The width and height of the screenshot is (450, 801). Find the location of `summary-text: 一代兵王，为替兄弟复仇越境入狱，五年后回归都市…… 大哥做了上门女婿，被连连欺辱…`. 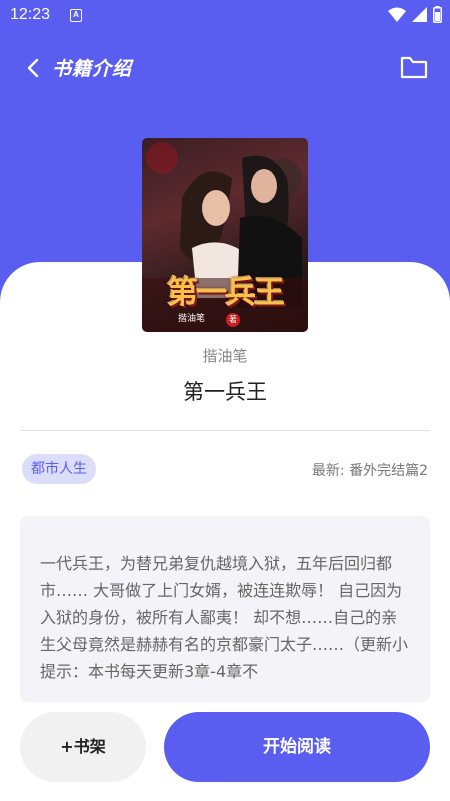

summary-text: 一代兵王，为替兄弟复仇越境入狱，五年后回归都市…… 大哥做了上门女婿，被连连欺辱… is located at coordinates (224, 617).